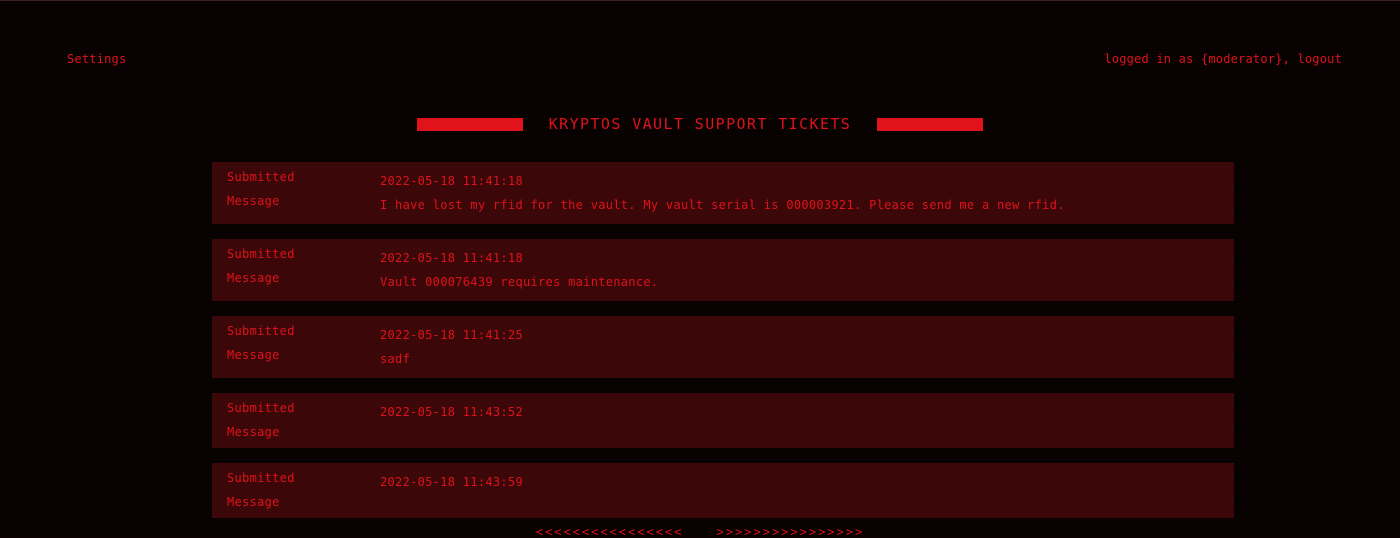 Image resolution: width=1400 pixels, height=538 pixels. What do you see at coordinates (1223, 59) in the screenshot?
I see `user-status-logout-link: logged in as {moderator}, logout` at bounding box center [1223, 59].